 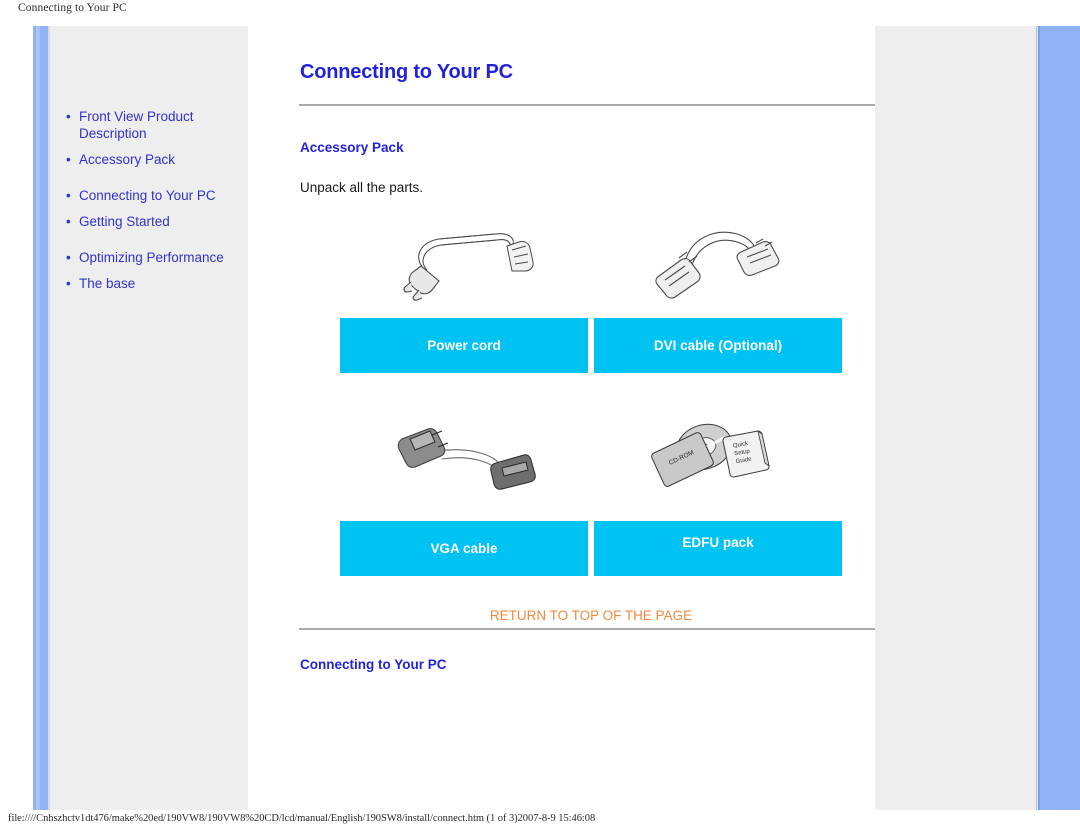 I want to click on sidebar-item-label: Accessory Pack, so click(x=127, y=159).